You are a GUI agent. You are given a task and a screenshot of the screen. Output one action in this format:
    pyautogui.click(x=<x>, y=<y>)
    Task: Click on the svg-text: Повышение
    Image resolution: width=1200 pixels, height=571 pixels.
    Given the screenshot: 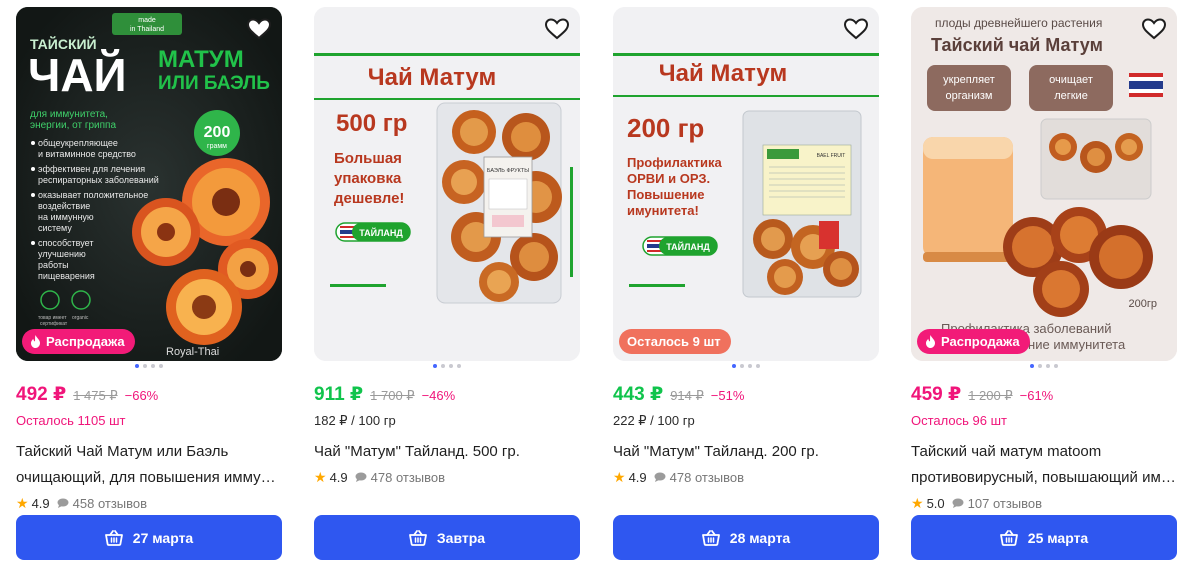 What is the action you would take?
    pyautogui.click(x=666, y=194)
    